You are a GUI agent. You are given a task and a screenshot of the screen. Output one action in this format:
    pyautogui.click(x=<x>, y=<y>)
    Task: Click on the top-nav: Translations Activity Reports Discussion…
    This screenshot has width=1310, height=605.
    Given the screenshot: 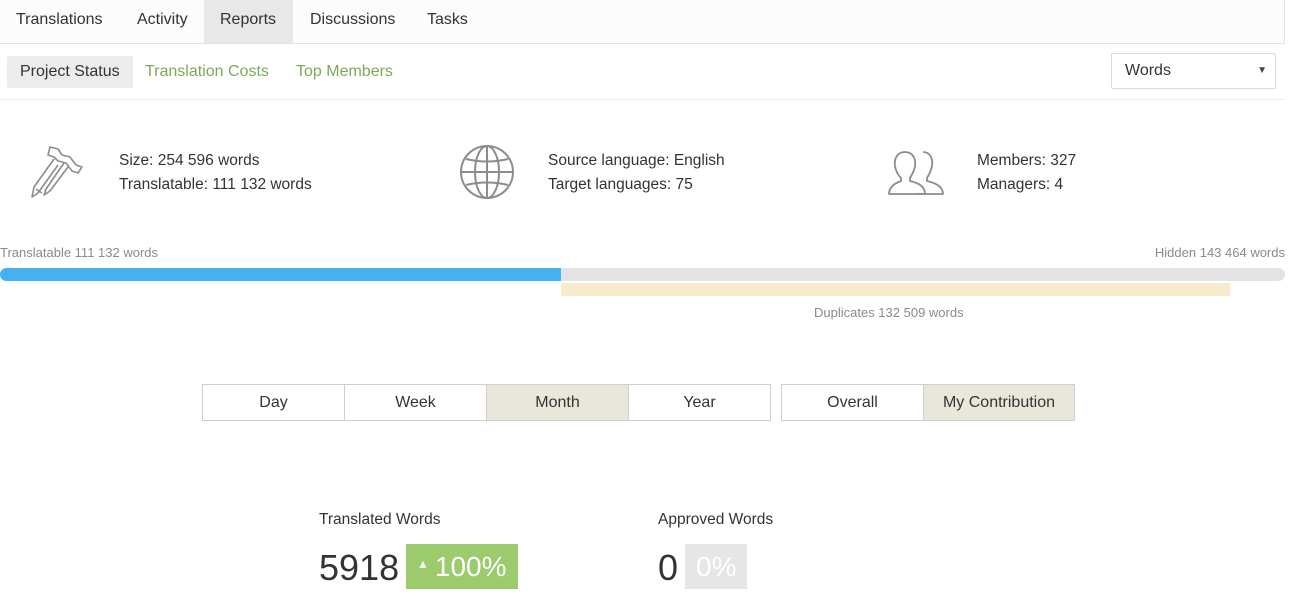 What is the action you would take?
    pyautogui.click(x=642, y=22)
    